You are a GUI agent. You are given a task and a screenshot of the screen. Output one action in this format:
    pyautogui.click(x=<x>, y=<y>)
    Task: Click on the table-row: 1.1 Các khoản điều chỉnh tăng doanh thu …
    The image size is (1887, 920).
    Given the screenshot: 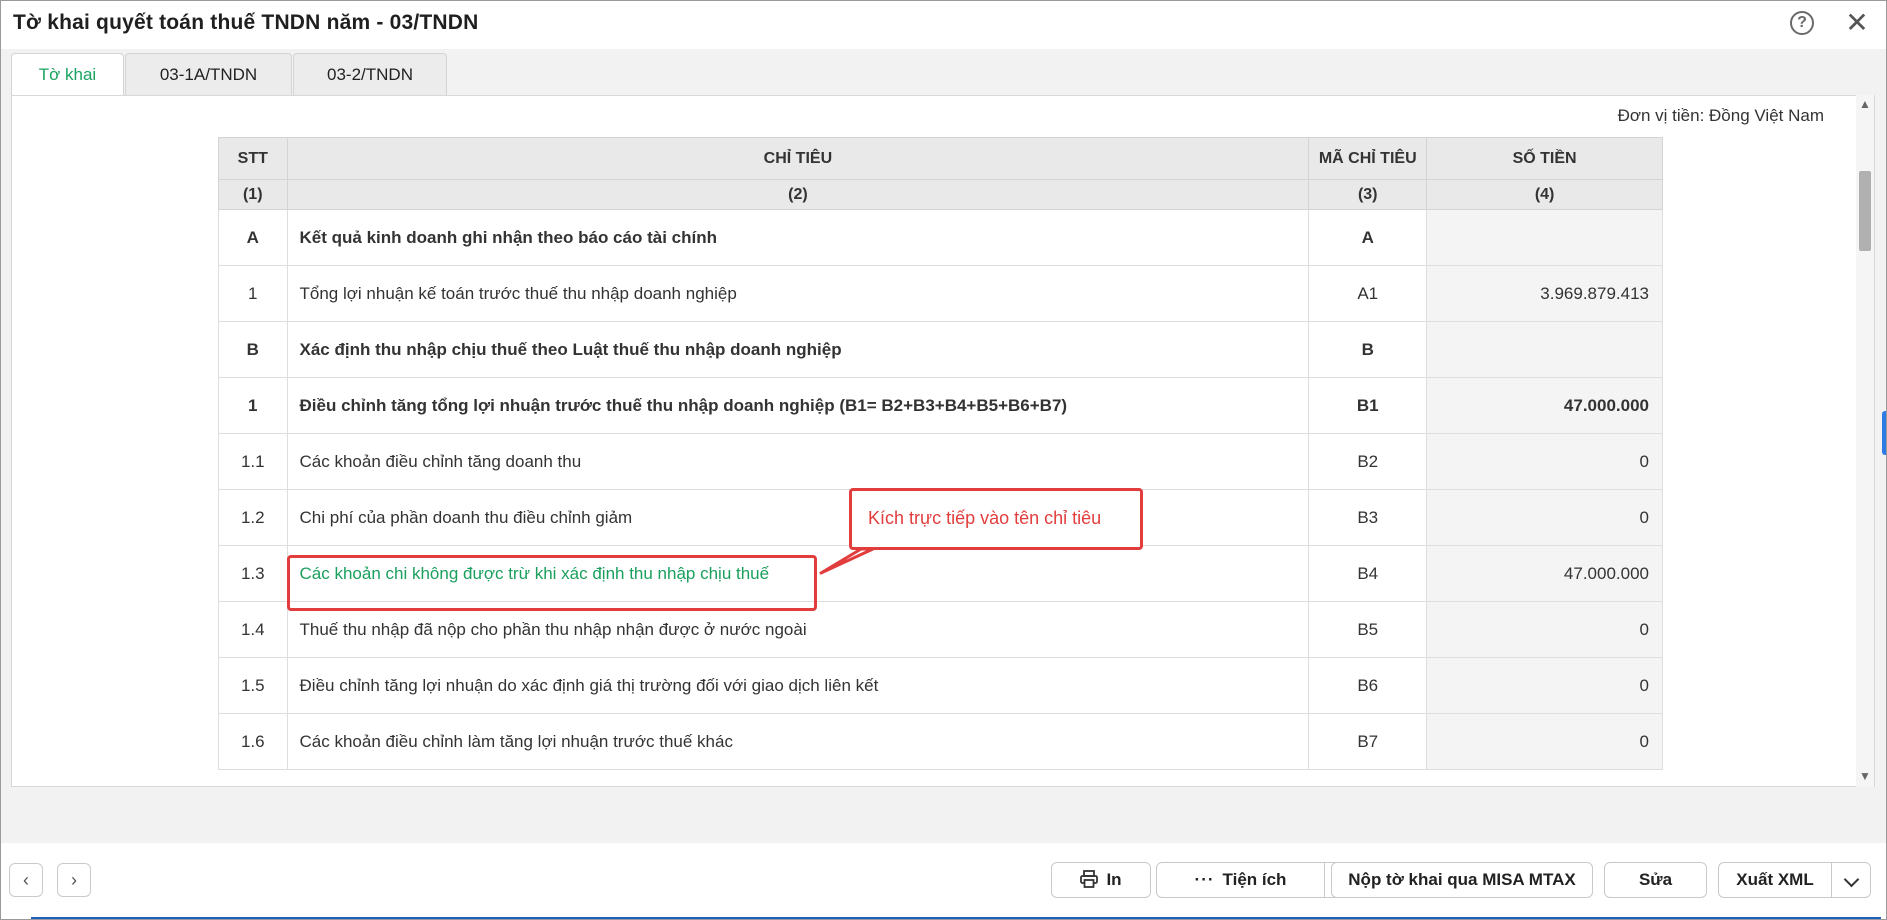 What is the action you would take?
    pyautogui.click(x=940, y=461)
    